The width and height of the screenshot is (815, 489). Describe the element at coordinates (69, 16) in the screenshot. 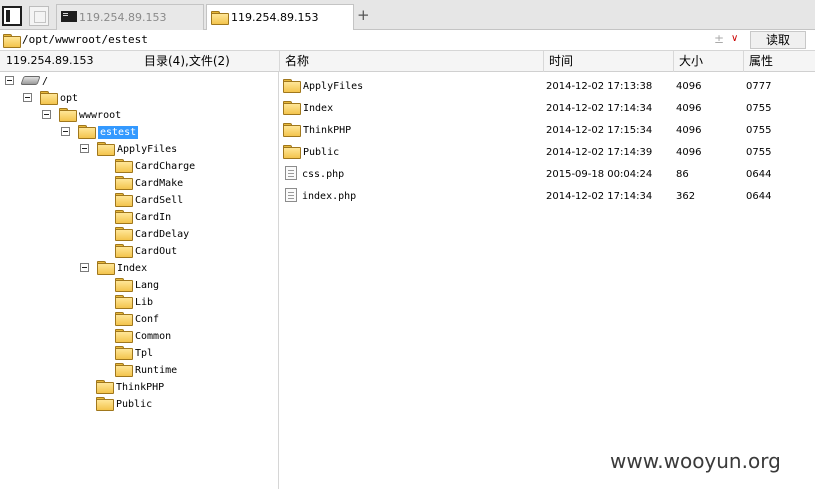

I see `terminal-icon` at that location.